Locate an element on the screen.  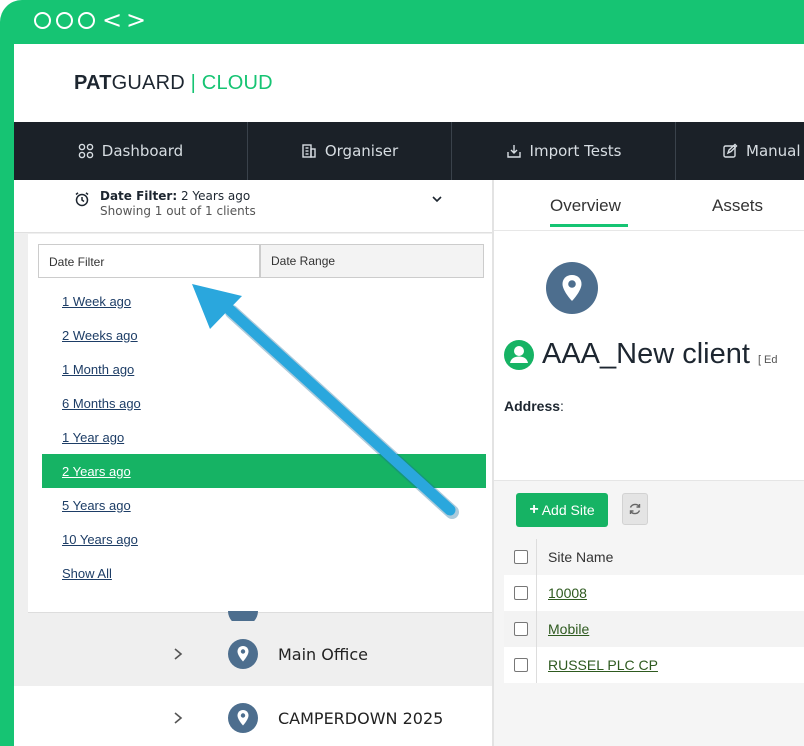
add-site-label: Add Site is located at coordinates (568, 510).